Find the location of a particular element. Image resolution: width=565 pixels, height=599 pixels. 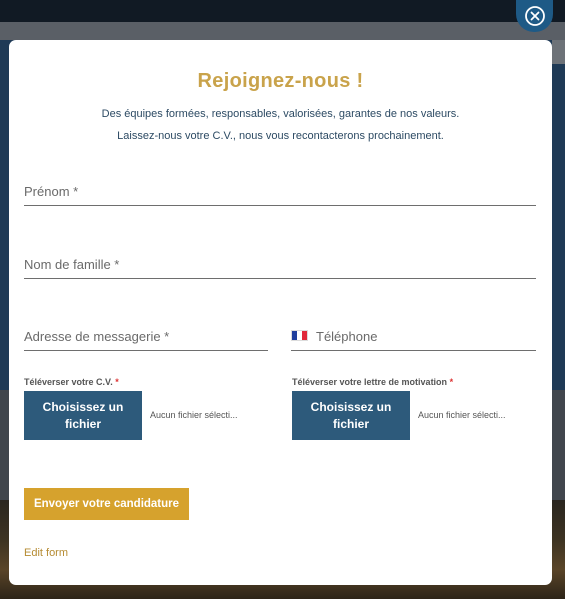

email-field: Adresse de messagerie * is located at coordinates (146, 338).